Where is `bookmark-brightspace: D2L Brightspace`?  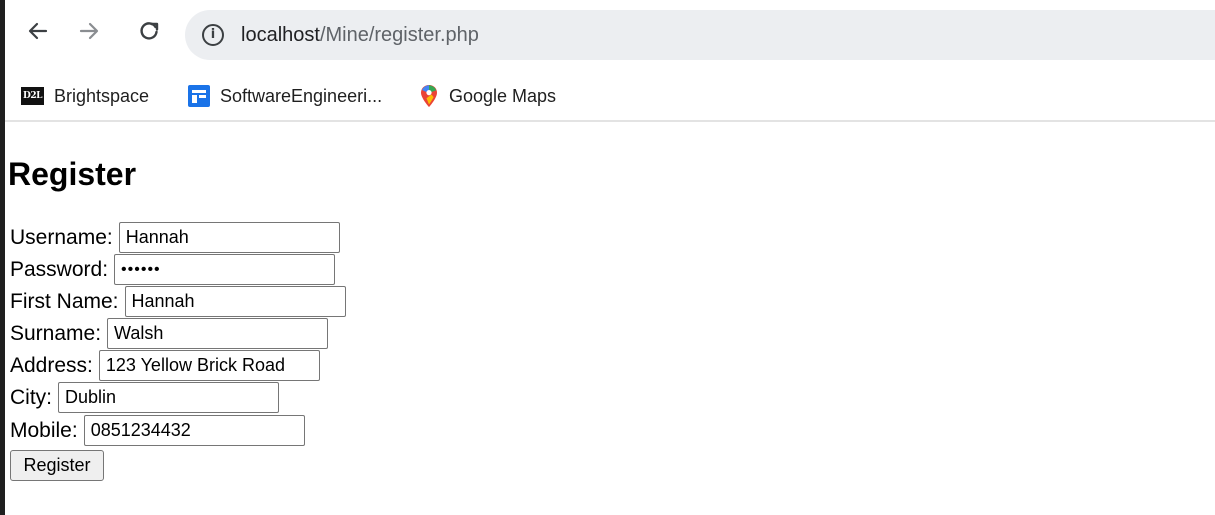
bookmark-brightspace: D2L Brightspace is located at coordinates (85, 96).